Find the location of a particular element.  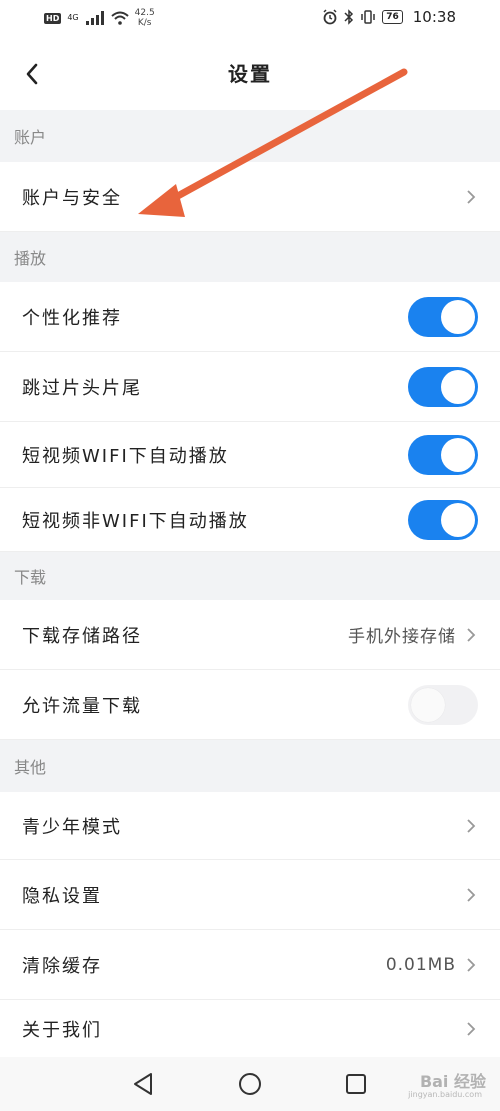

toggle-switch-off is located at coordinates (443, 704).